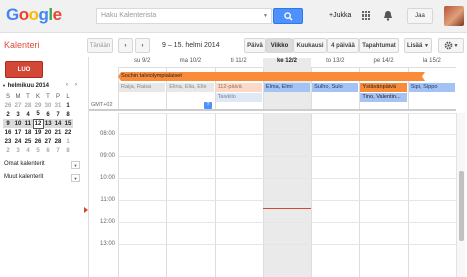 This screenshot has width=467, height=277. Describe the element at coordinates (28, 132) in the screenshot. I see `mini-day-cell: 18` at that location.